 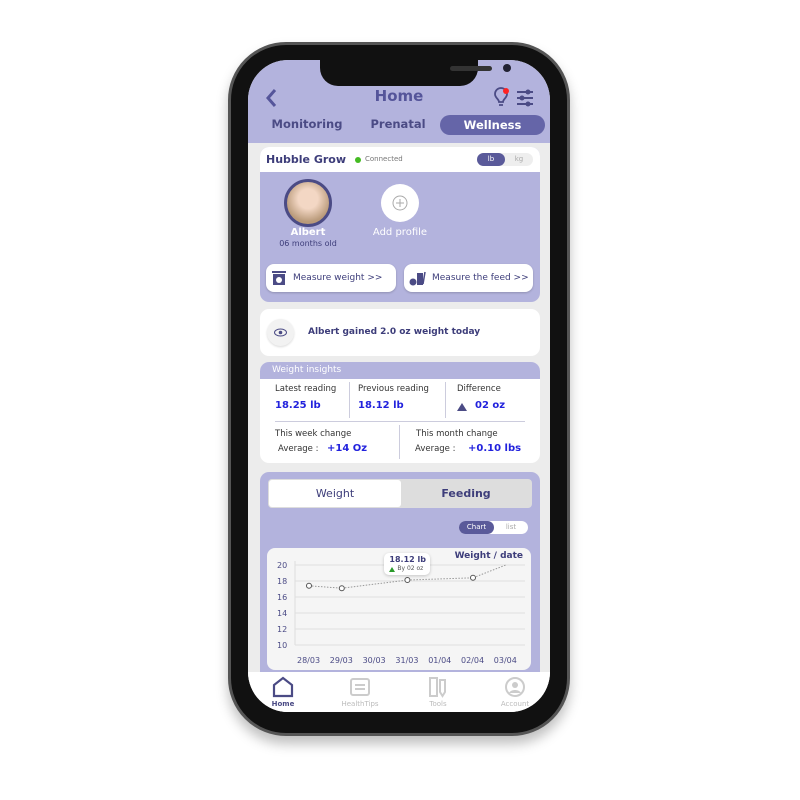 What do you see at coordinates (398, 124) in the screenshot?
I see `tab-prenatal: Prenatal` at bounding box center [398, 124].